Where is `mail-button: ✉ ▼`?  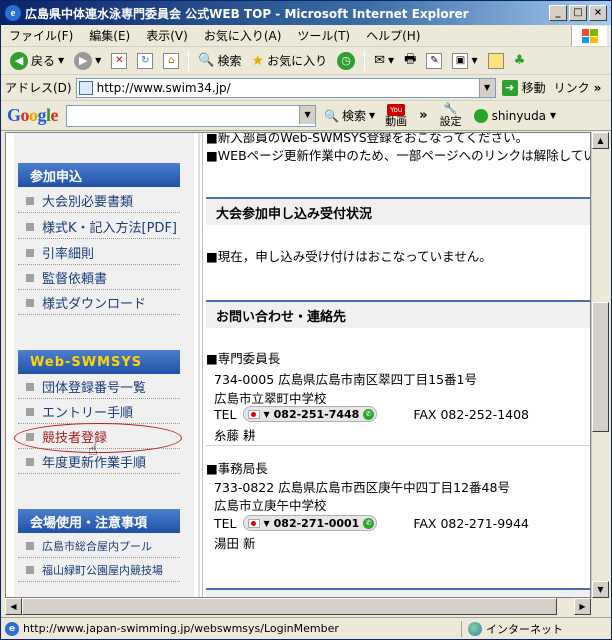
mail-button: ✉ ▼ is located at coordinates (384, 61).